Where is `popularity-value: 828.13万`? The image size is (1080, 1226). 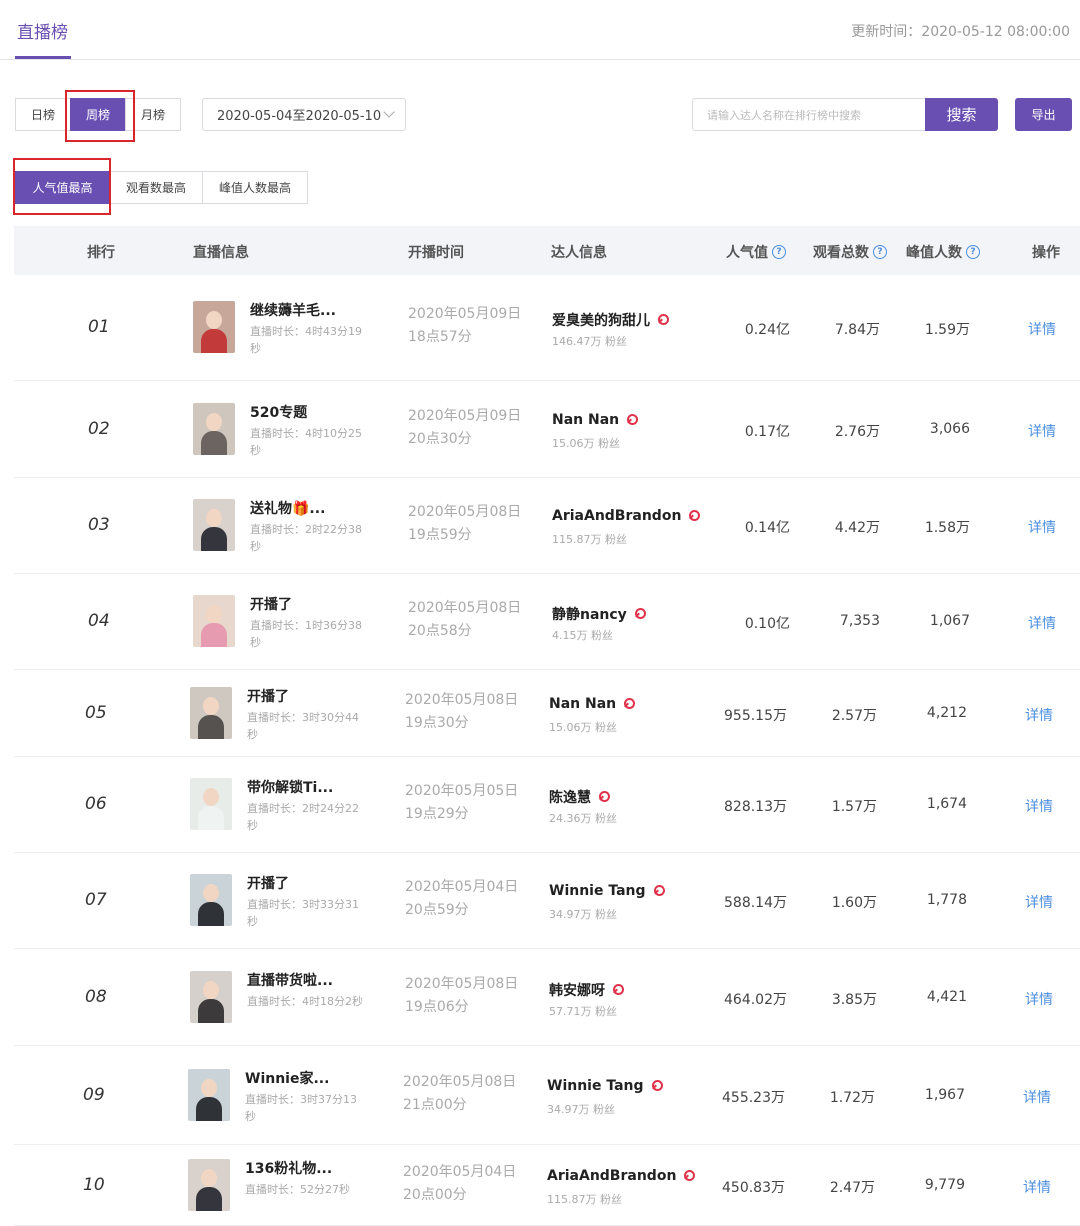
popularity-value: 828.13万 is located at coordinates (755, 807).